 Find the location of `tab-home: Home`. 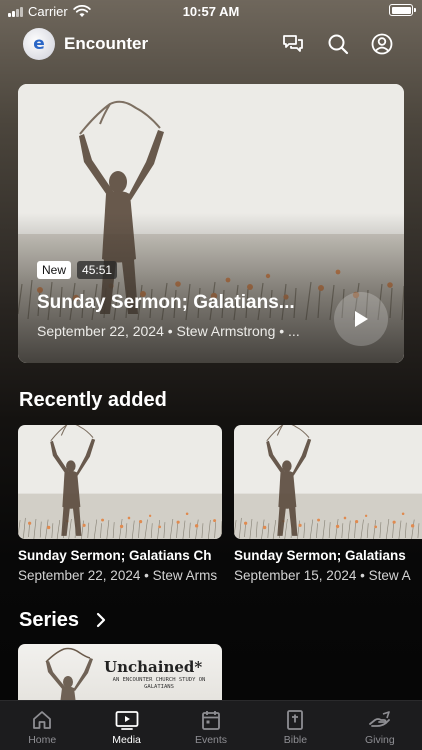

tab-home: Home is located at coordinates (42, 725).